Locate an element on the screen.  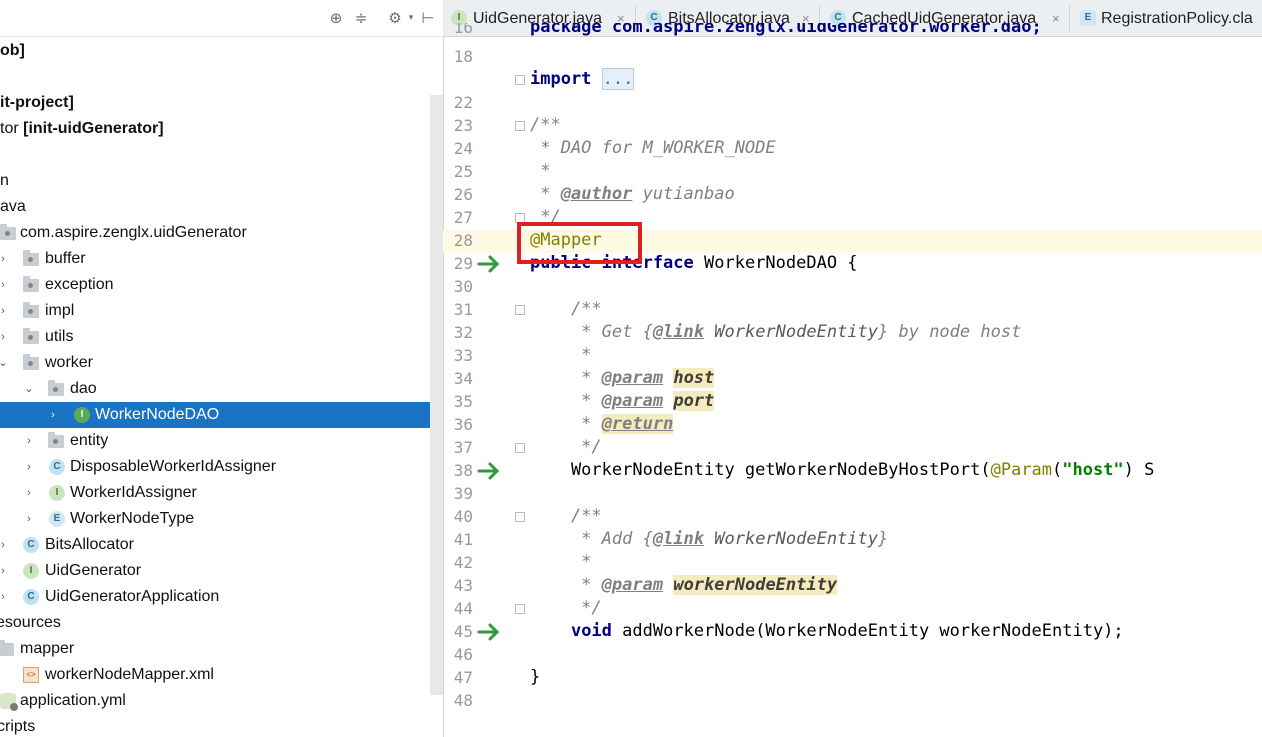
tree-item-class: › C UidGeneratorApplication is located at coordinates (221, 597).